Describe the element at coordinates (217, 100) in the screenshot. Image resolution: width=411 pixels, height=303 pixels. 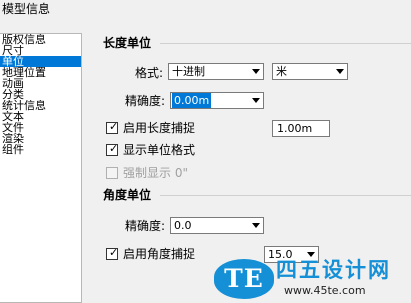
I see `length-precision-select: 0.00m` at that location.